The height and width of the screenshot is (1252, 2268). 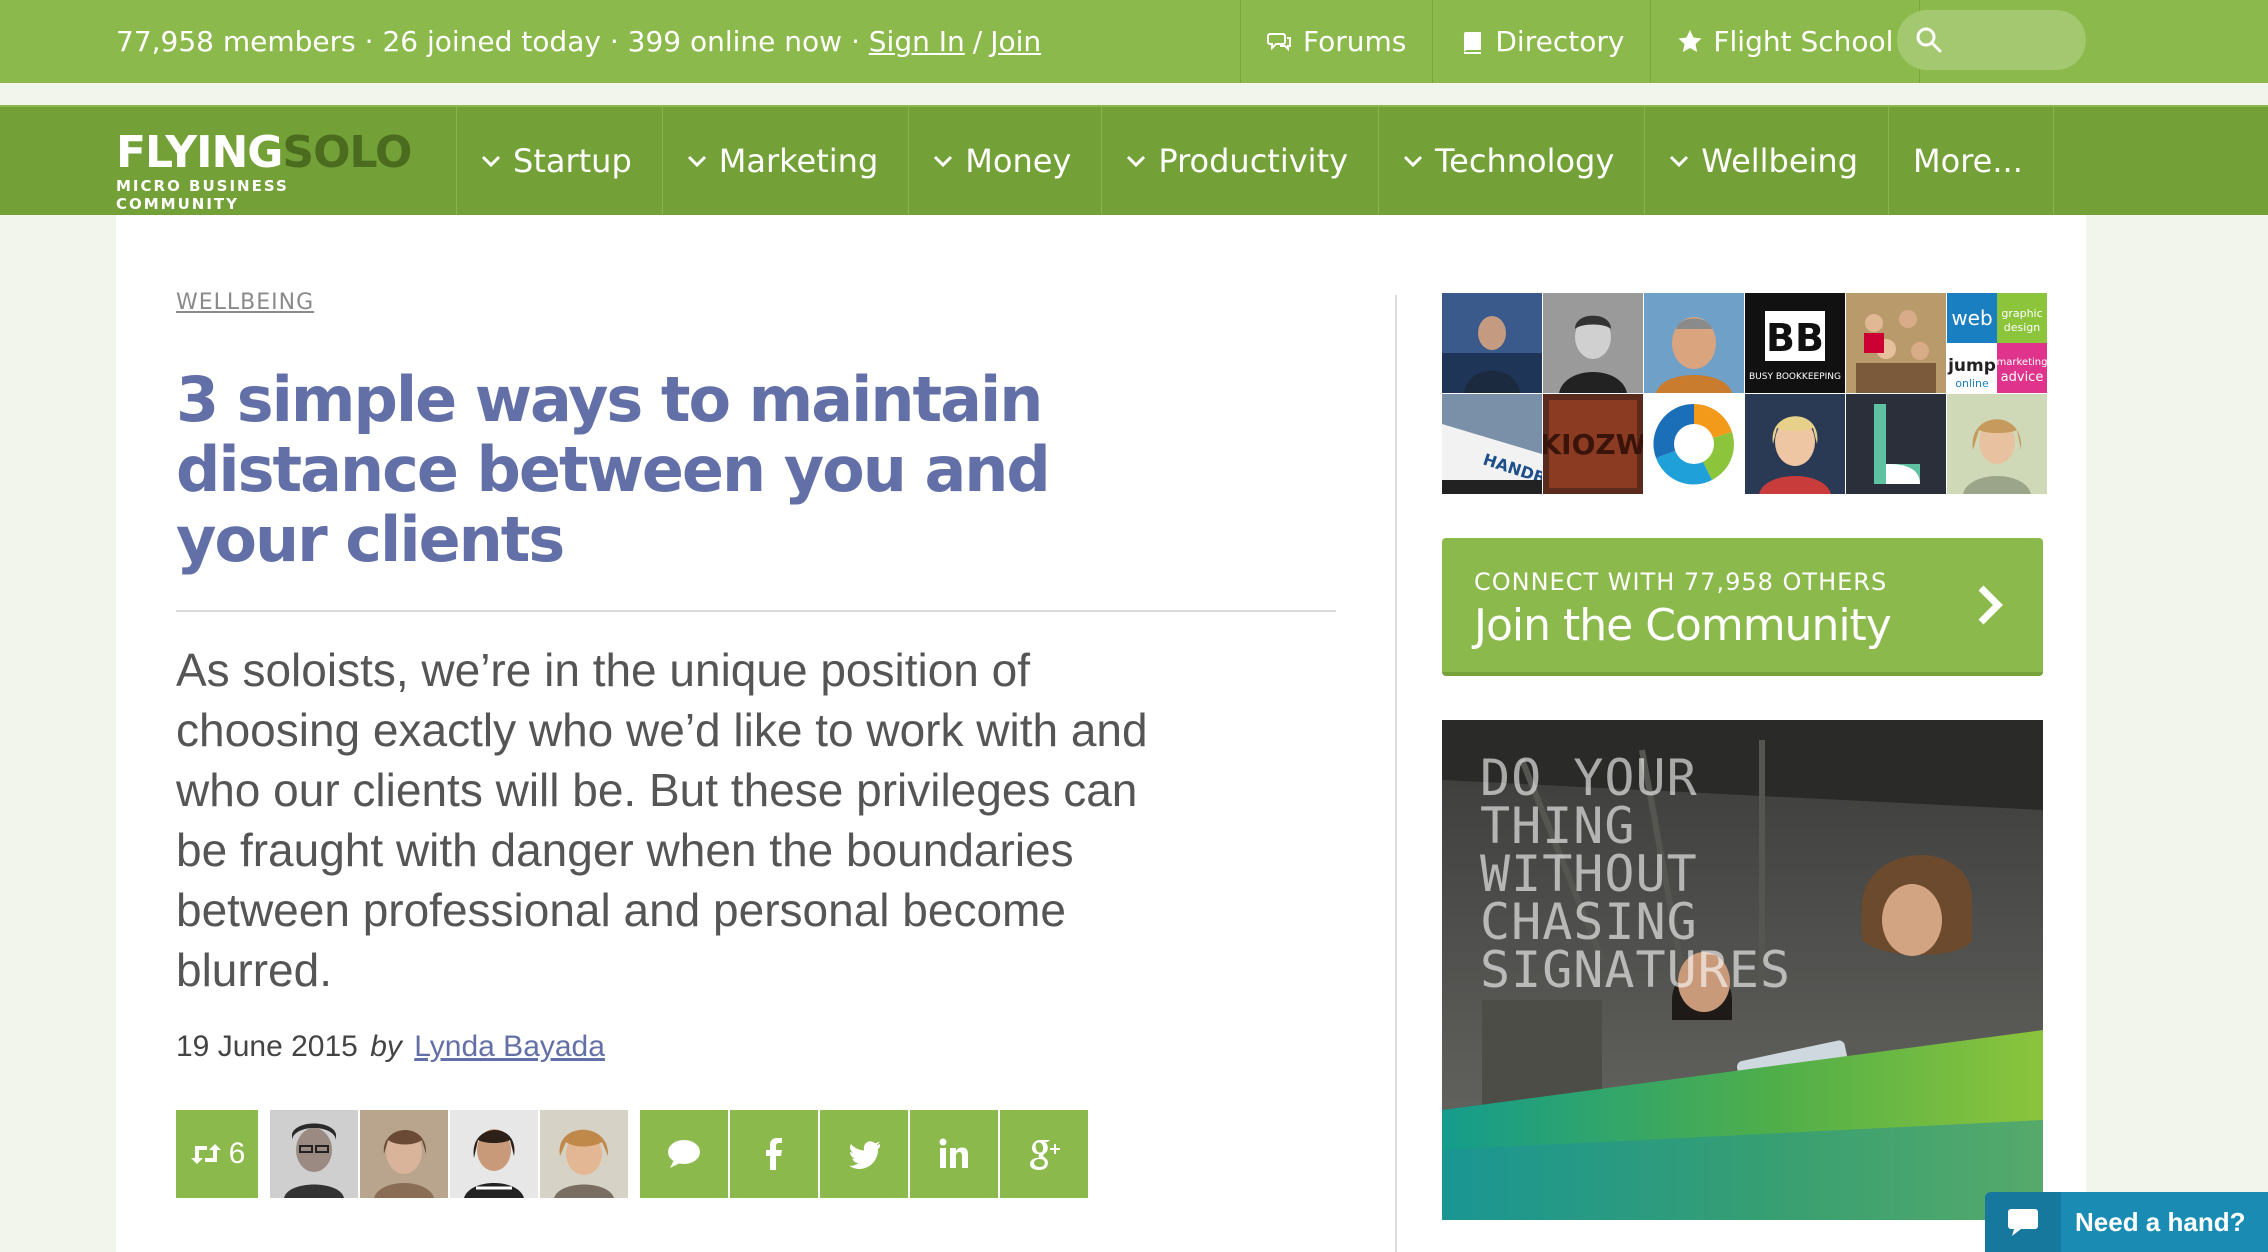 I want to click on nav-item-label: Startup, so click(x=572, y=161).